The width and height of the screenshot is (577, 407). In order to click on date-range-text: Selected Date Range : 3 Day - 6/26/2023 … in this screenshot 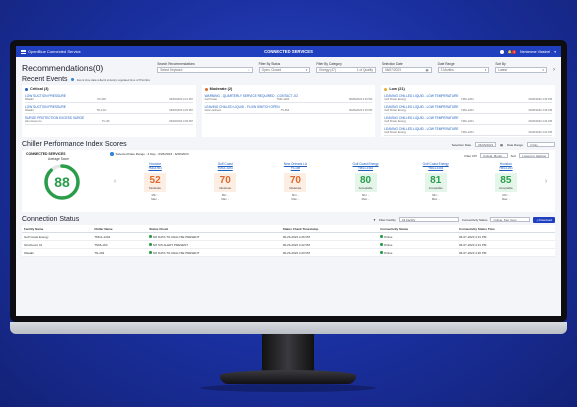, I will do `click(152, 154)`.